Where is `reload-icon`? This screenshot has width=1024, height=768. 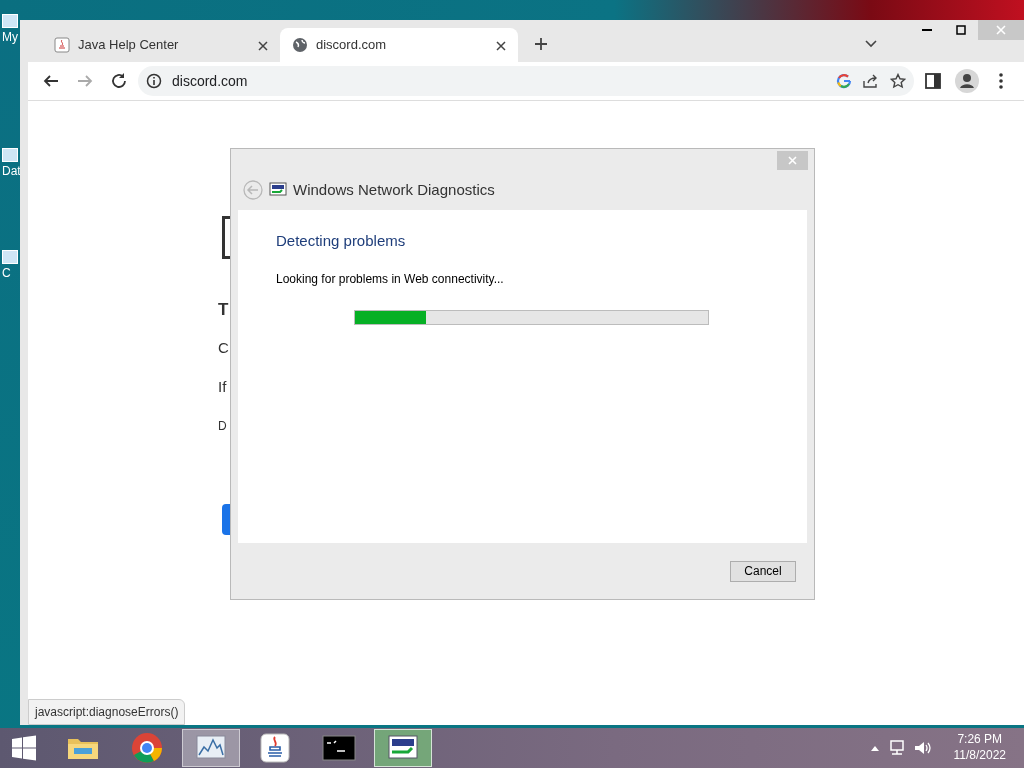
reload-icon is located at coordinates (119, 81).